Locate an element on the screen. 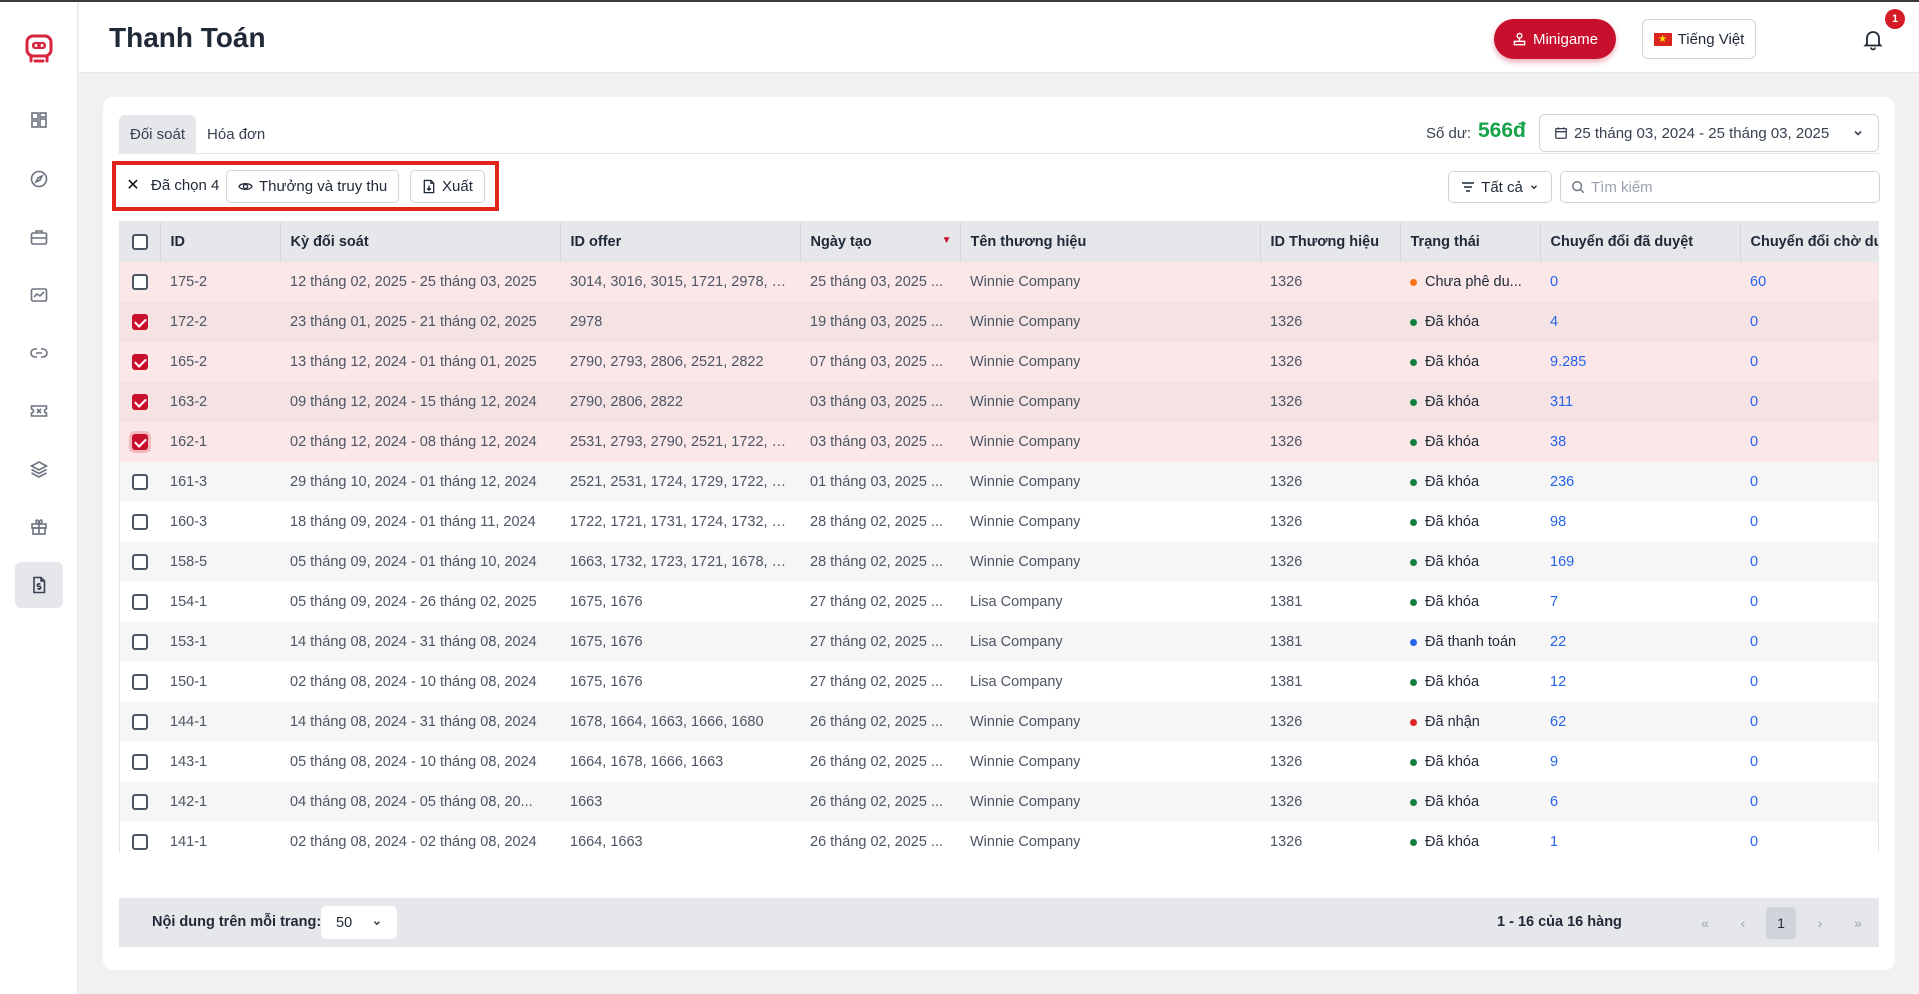 Image resolution: width=1919 pixels, height=994 pixels. bonus-and-recovery-button: Thưởng và truy thu is located at coordinates (313, 186).